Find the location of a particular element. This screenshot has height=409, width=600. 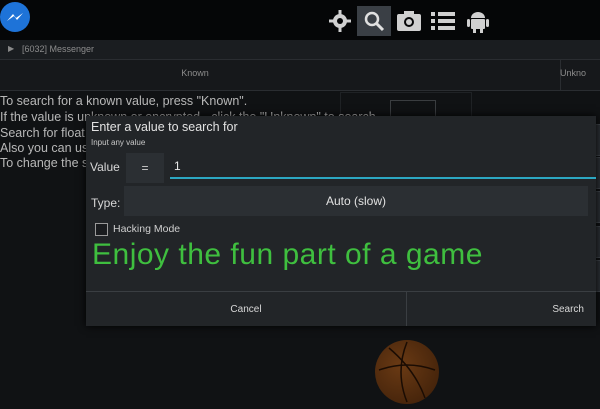

messenger-app-icon is located at coordinates (15, 17).